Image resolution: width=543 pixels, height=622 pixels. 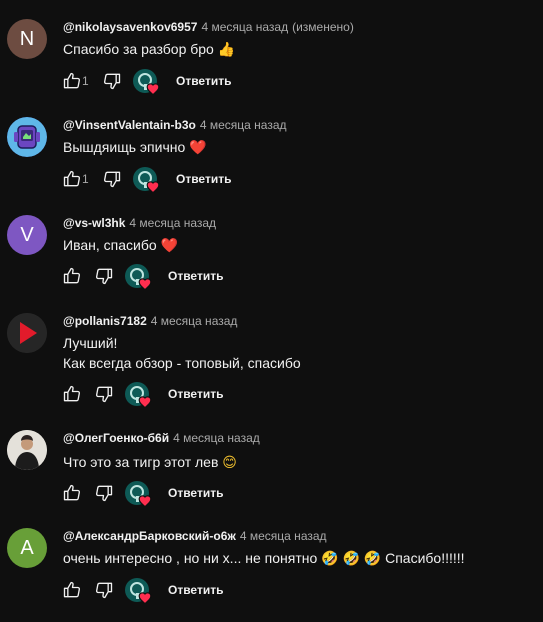 What do you see at coordinates (124, 147) in the screenshot?
I see `comment-text-line: Вышдяищь эпично` at bounding box center [124, 147].